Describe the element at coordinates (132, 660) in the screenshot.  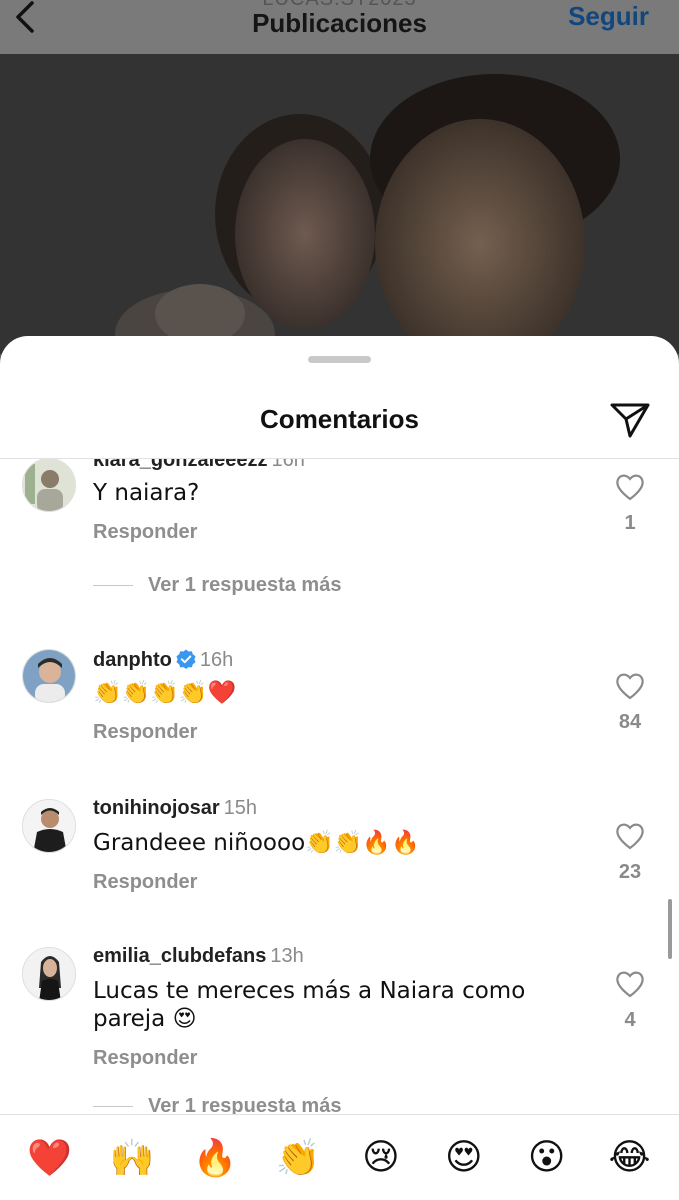
I see `comment-username: danphto` at that location.